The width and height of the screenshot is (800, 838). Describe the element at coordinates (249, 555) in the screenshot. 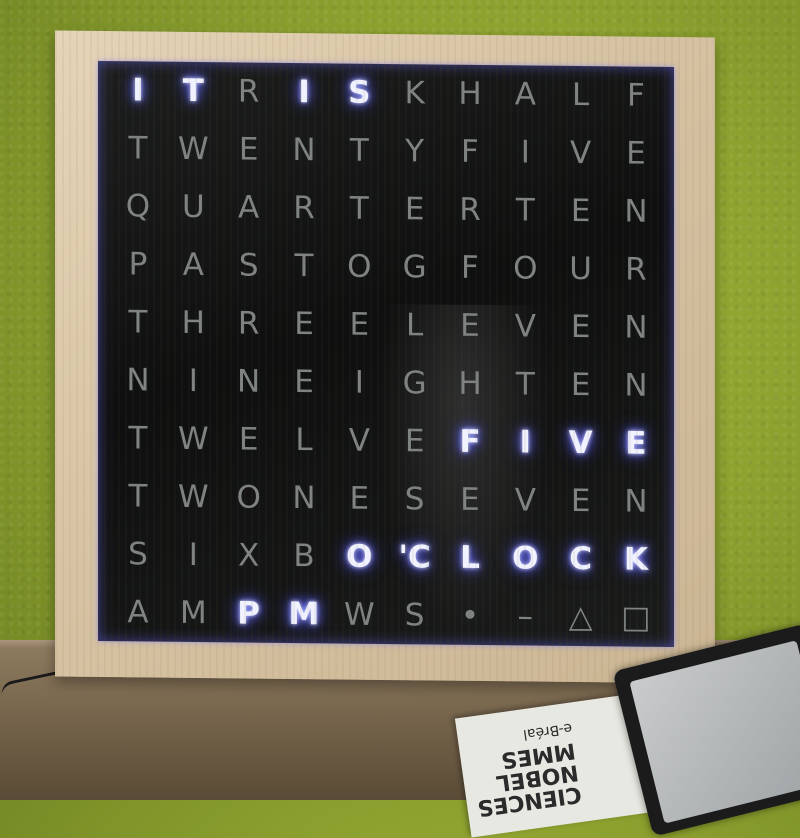

I see `letter: X` at that location.